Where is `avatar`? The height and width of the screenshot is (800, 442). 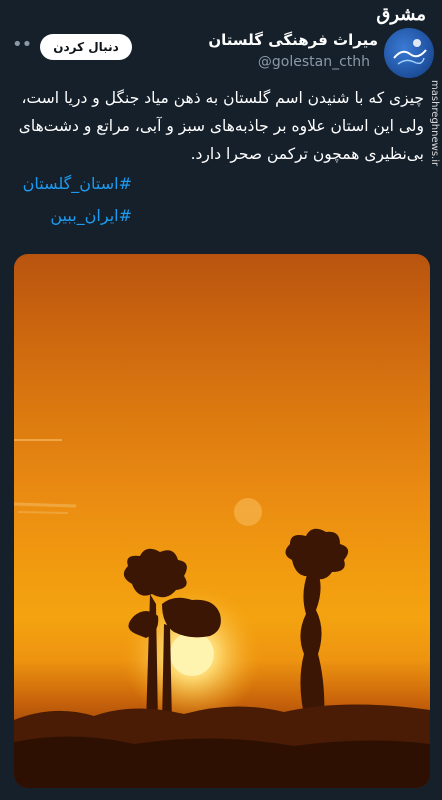 avatar is located at coordinates (409, 53).